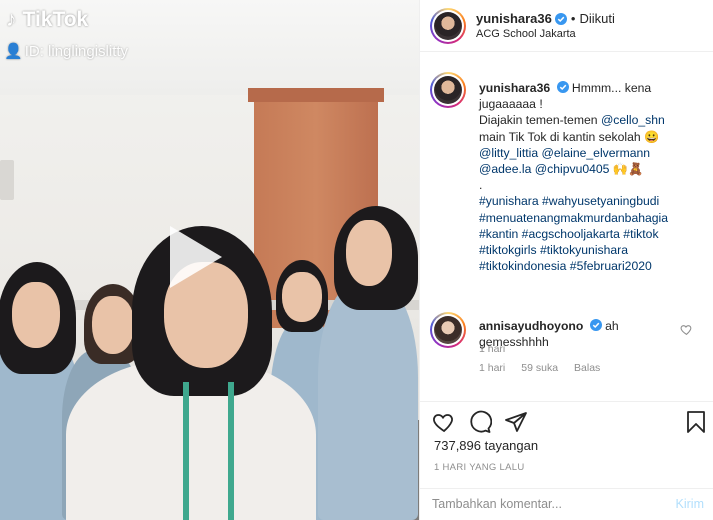 The image size is (713, 520). I want to click on comment-meta: 1 hari 59 suka Balas, so click(539, 368).